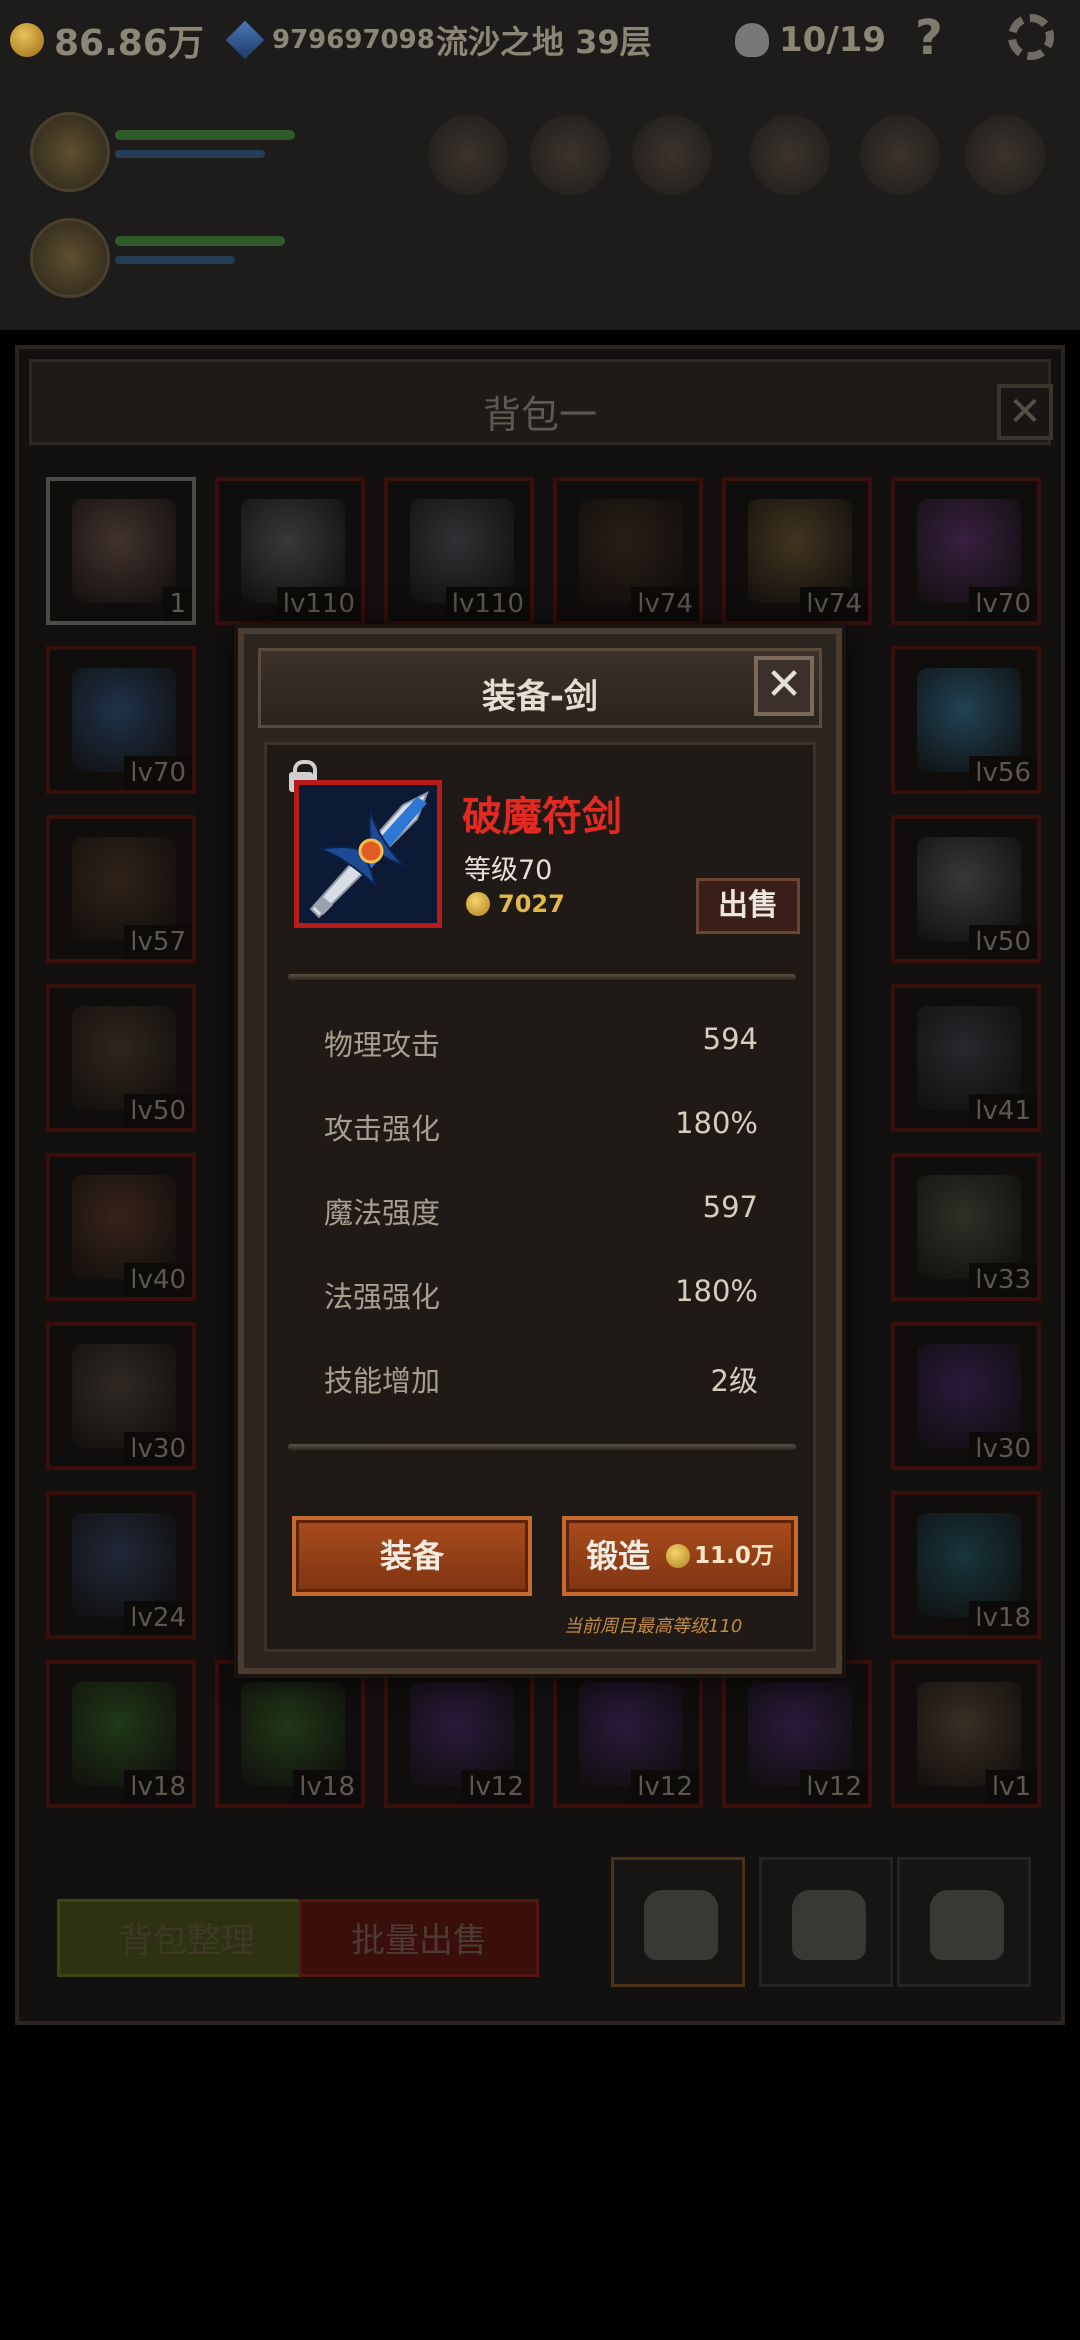  Describe the element at coordinates (70, 258) in the screenshot. I see `pet-portrait` at that location.